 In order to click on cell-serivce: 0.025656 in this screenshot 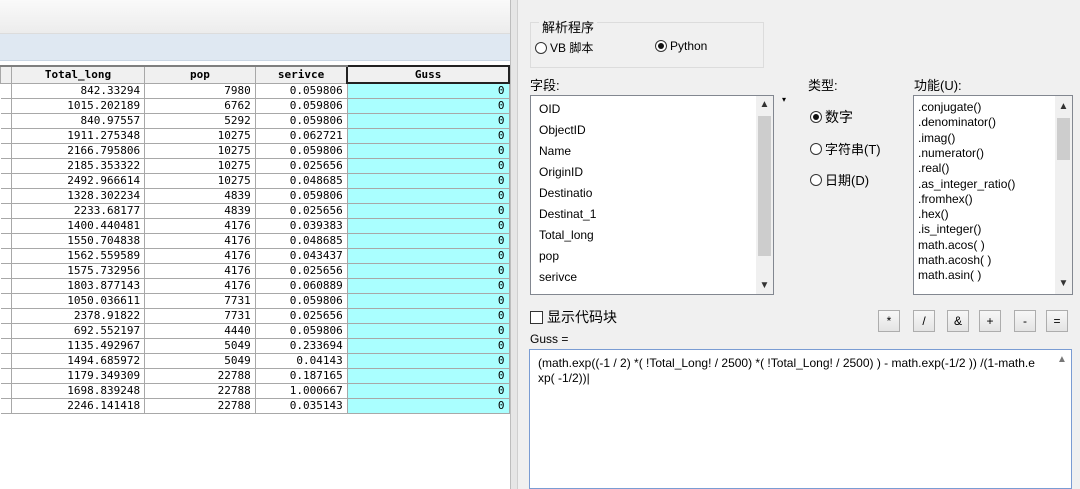, I will do `click(301, 271)`.